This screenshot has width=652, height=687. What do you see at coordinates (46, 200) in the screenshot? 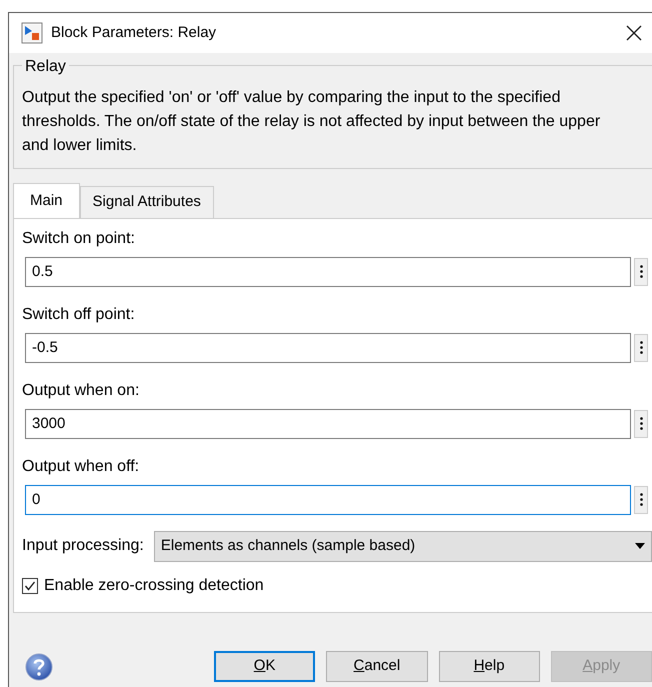
I see `tab: Main` at bounding box center [46, 200].